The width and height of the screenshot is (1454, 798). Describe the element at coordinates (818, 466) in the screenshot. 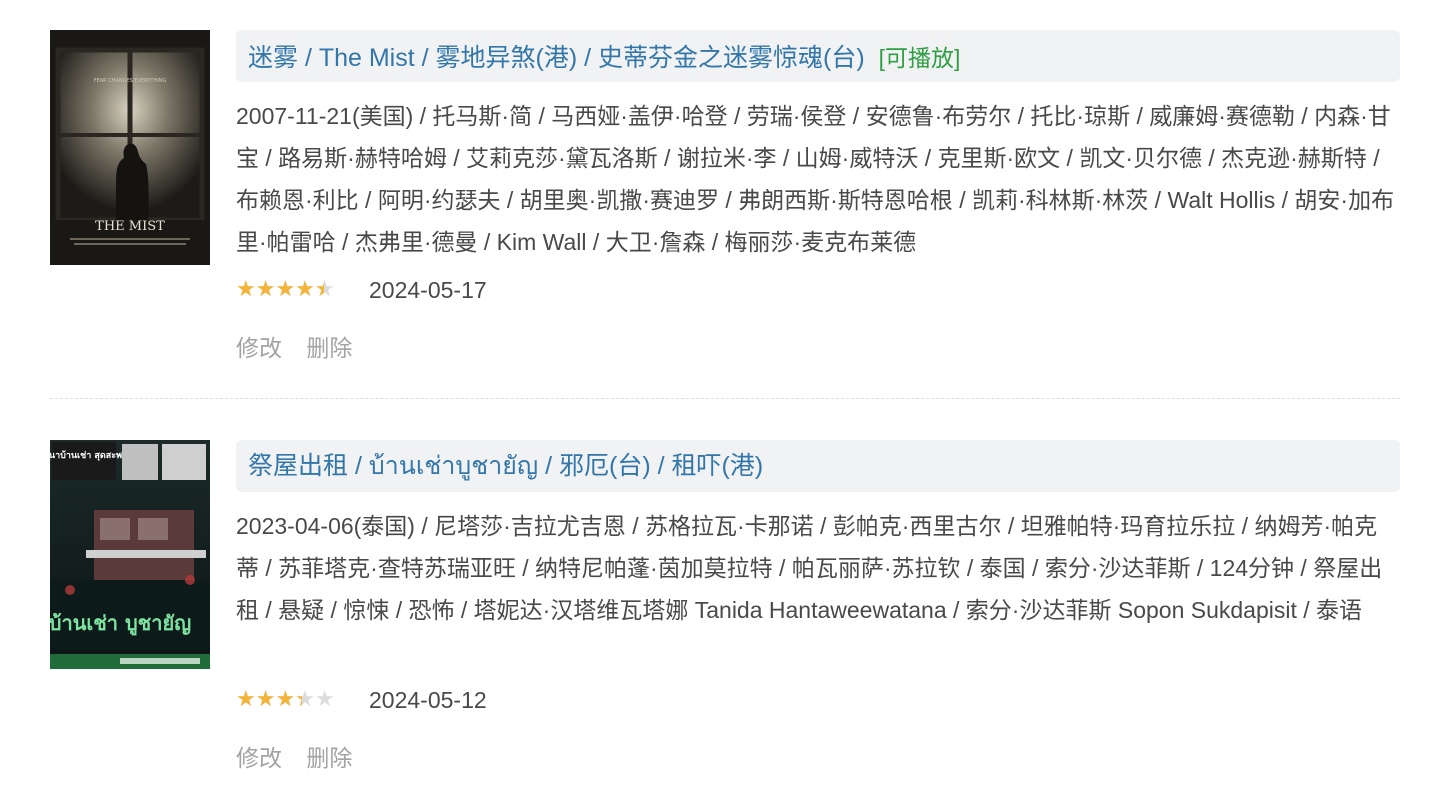

I see `title-bar: 祭屋出租 / บ้านเช่าบูชายัญ / 邪厄(台) / 租吓(港)` at that location.